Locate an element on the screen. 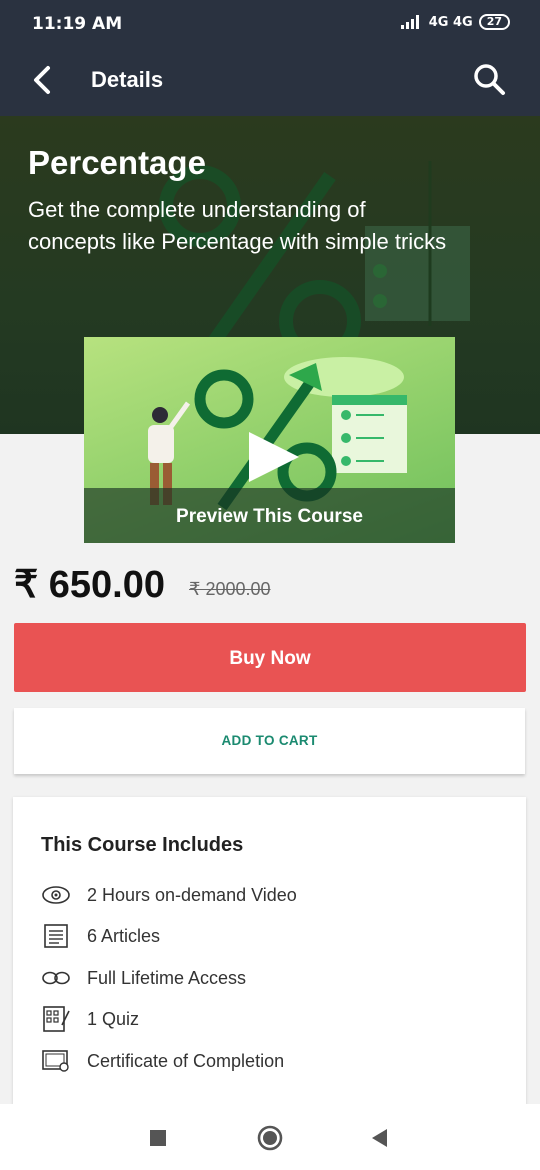 The height and width of the screenshot is (1170, 540). list-item: 2 Hours on-demand Video is located at coordinates (276, 895).